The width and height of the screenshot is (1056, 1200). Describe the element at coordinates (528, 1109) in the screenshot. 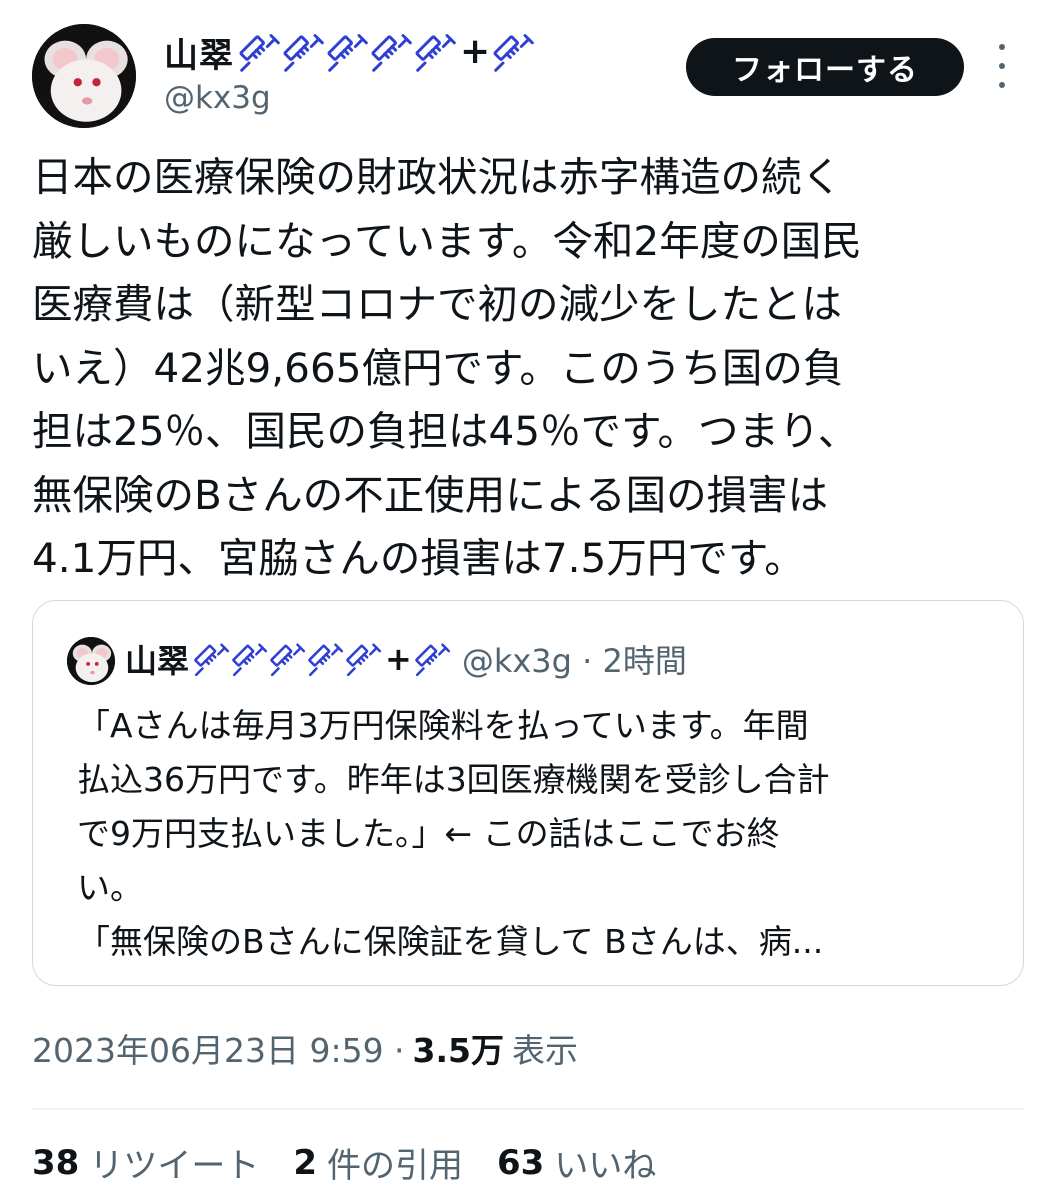

I see `divider` at that location.